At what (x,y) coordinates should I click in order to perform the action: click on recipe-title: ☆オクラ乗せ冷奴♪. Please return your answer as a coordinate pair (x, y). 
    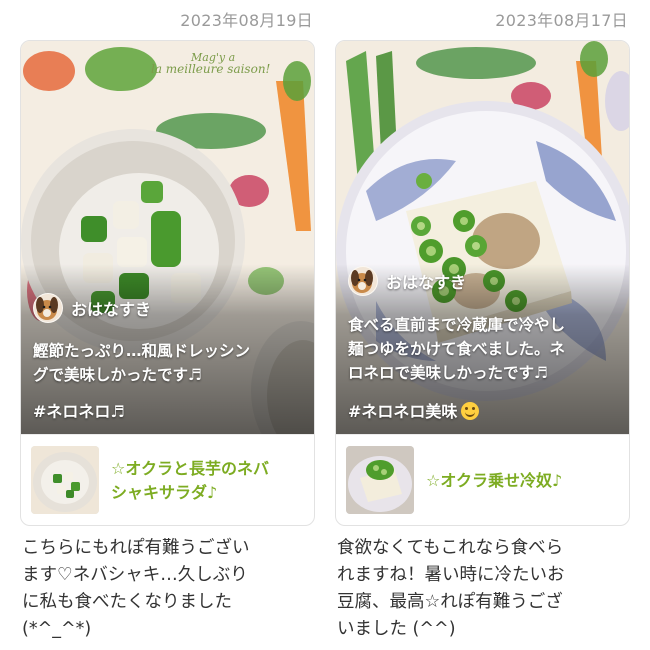
    Looking at the image, I should click on (523, 481).